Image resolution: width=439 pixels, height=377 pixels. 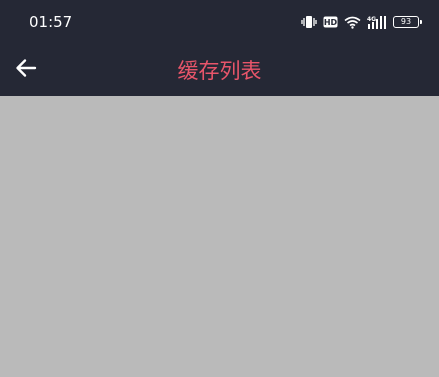 I want to click on hd-icon: HD, so click(x=330, y=22).